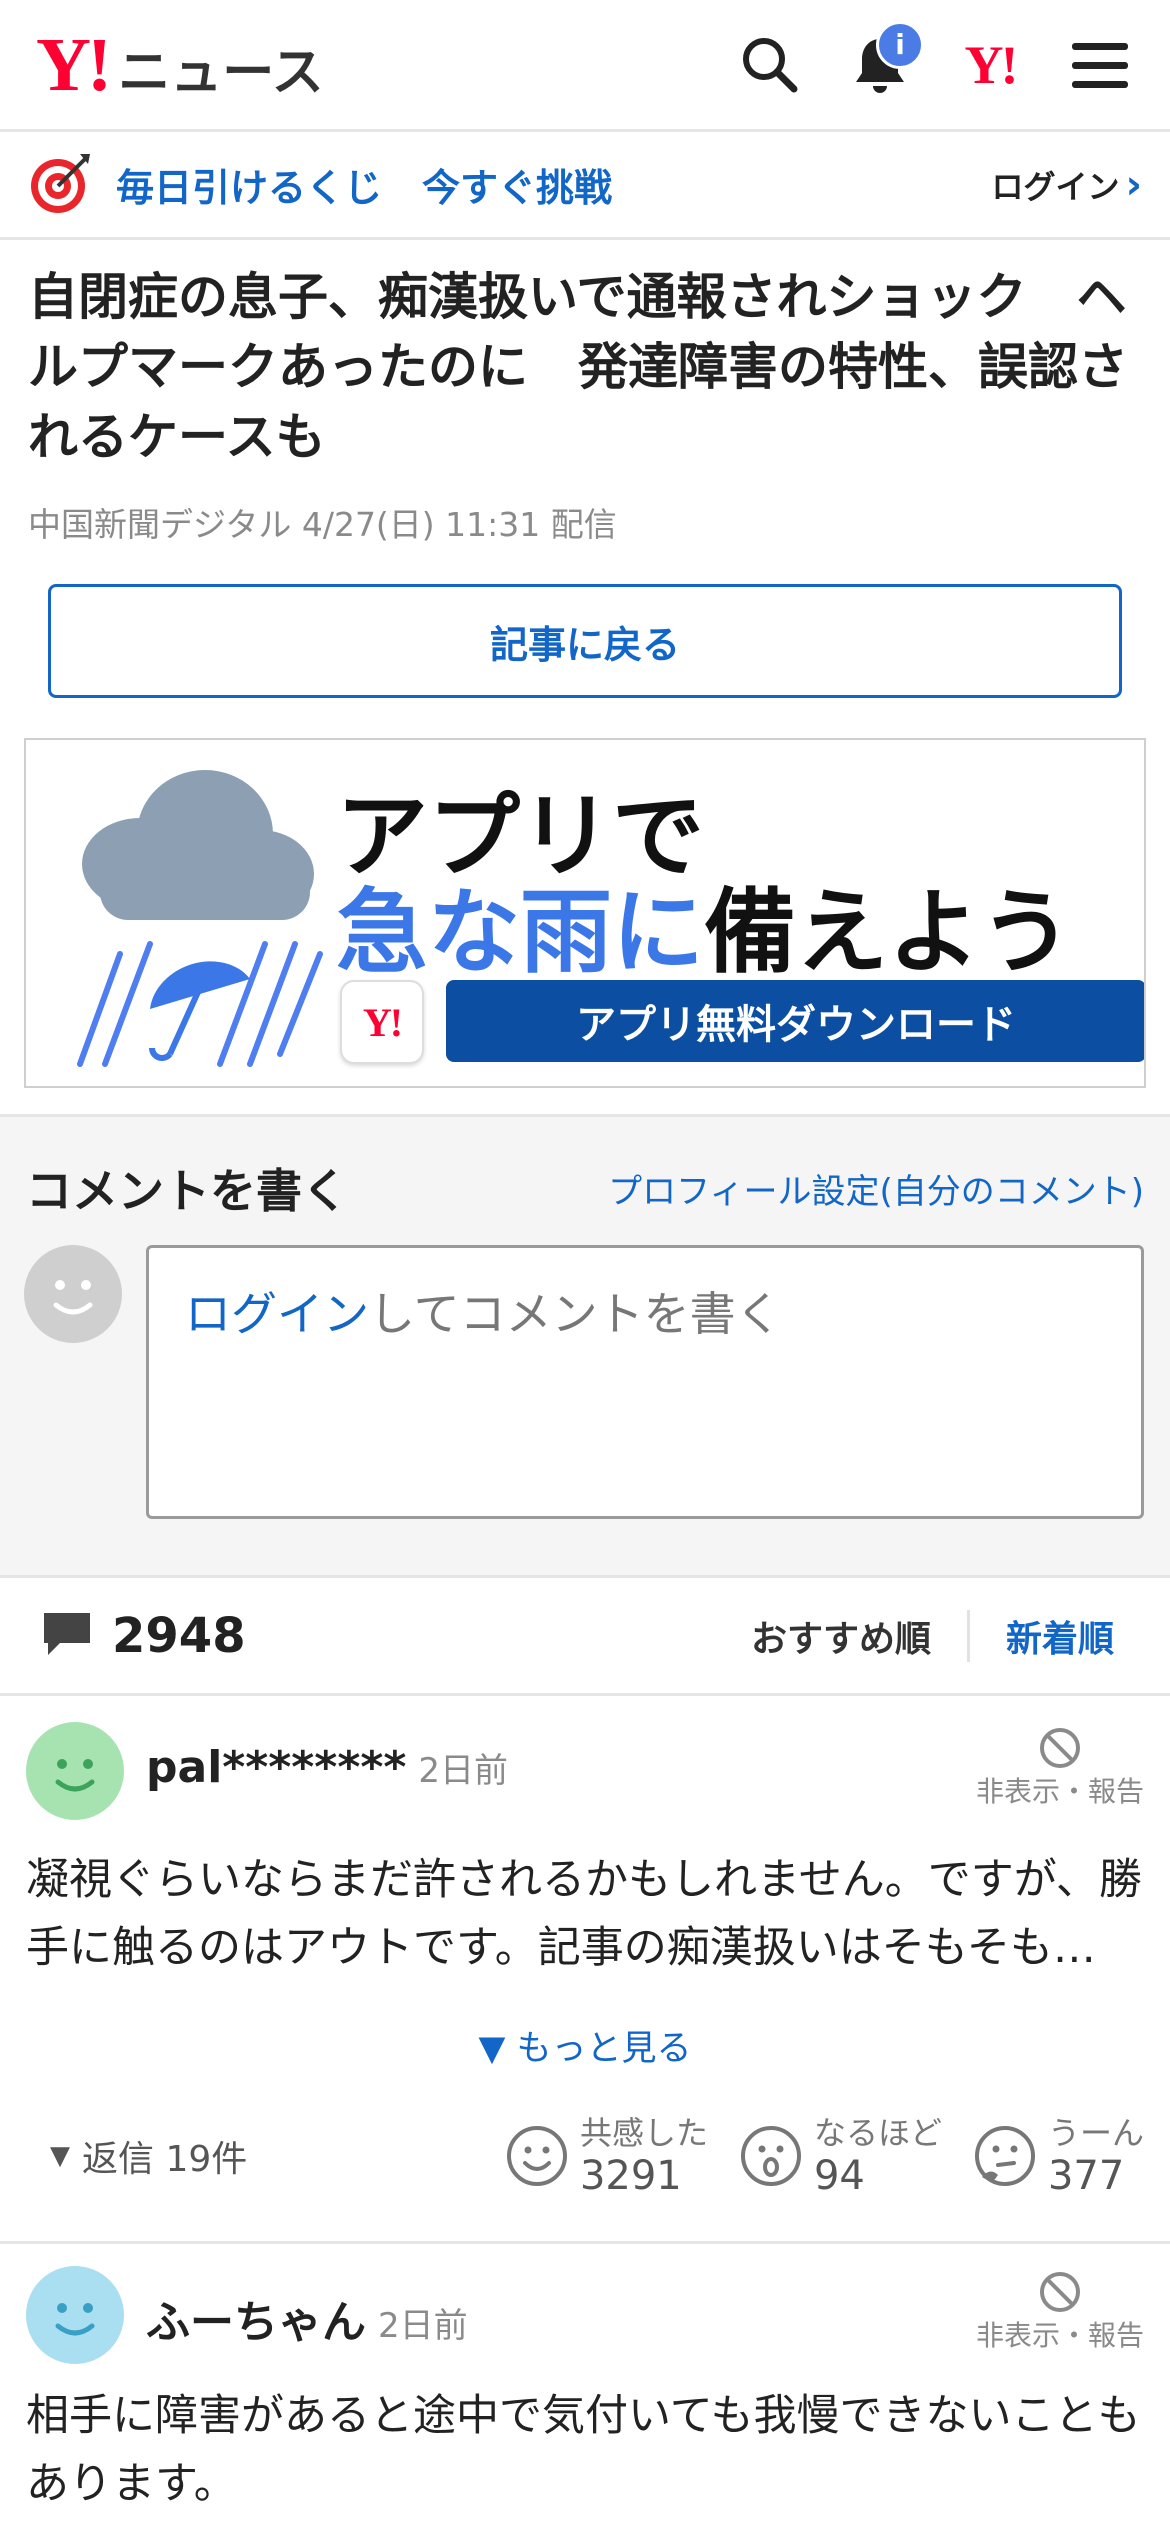 The image size is (1170, 2532). Describe the element at coordinates (900, 44) in the screenshot. I see `notification-badge: i` at that location.